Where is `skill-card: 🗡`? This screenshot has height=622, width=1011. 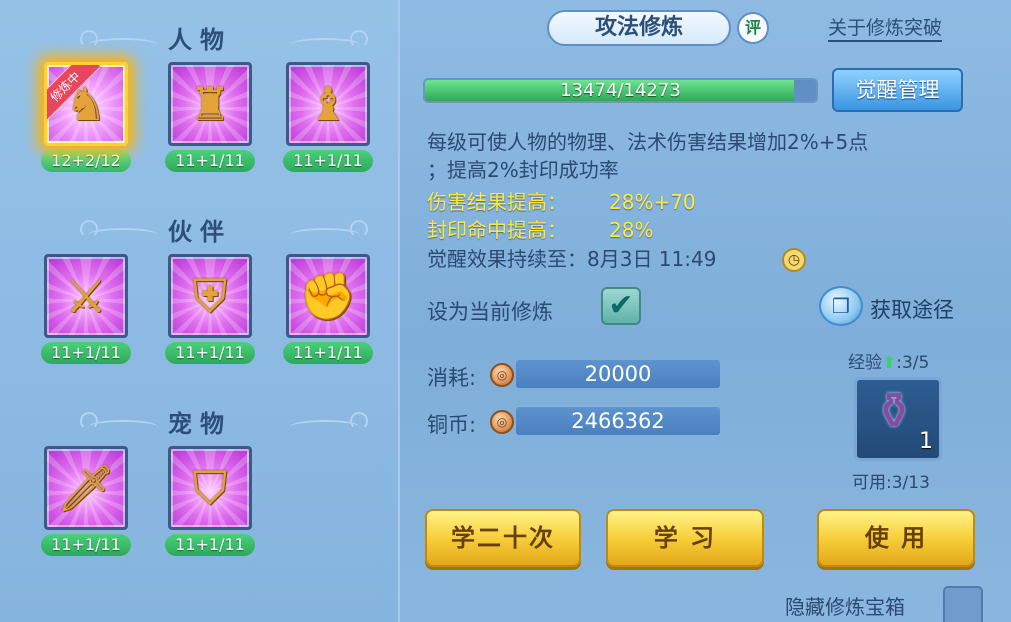
skill-card: 🗡 is located at coordinates (86, 488).